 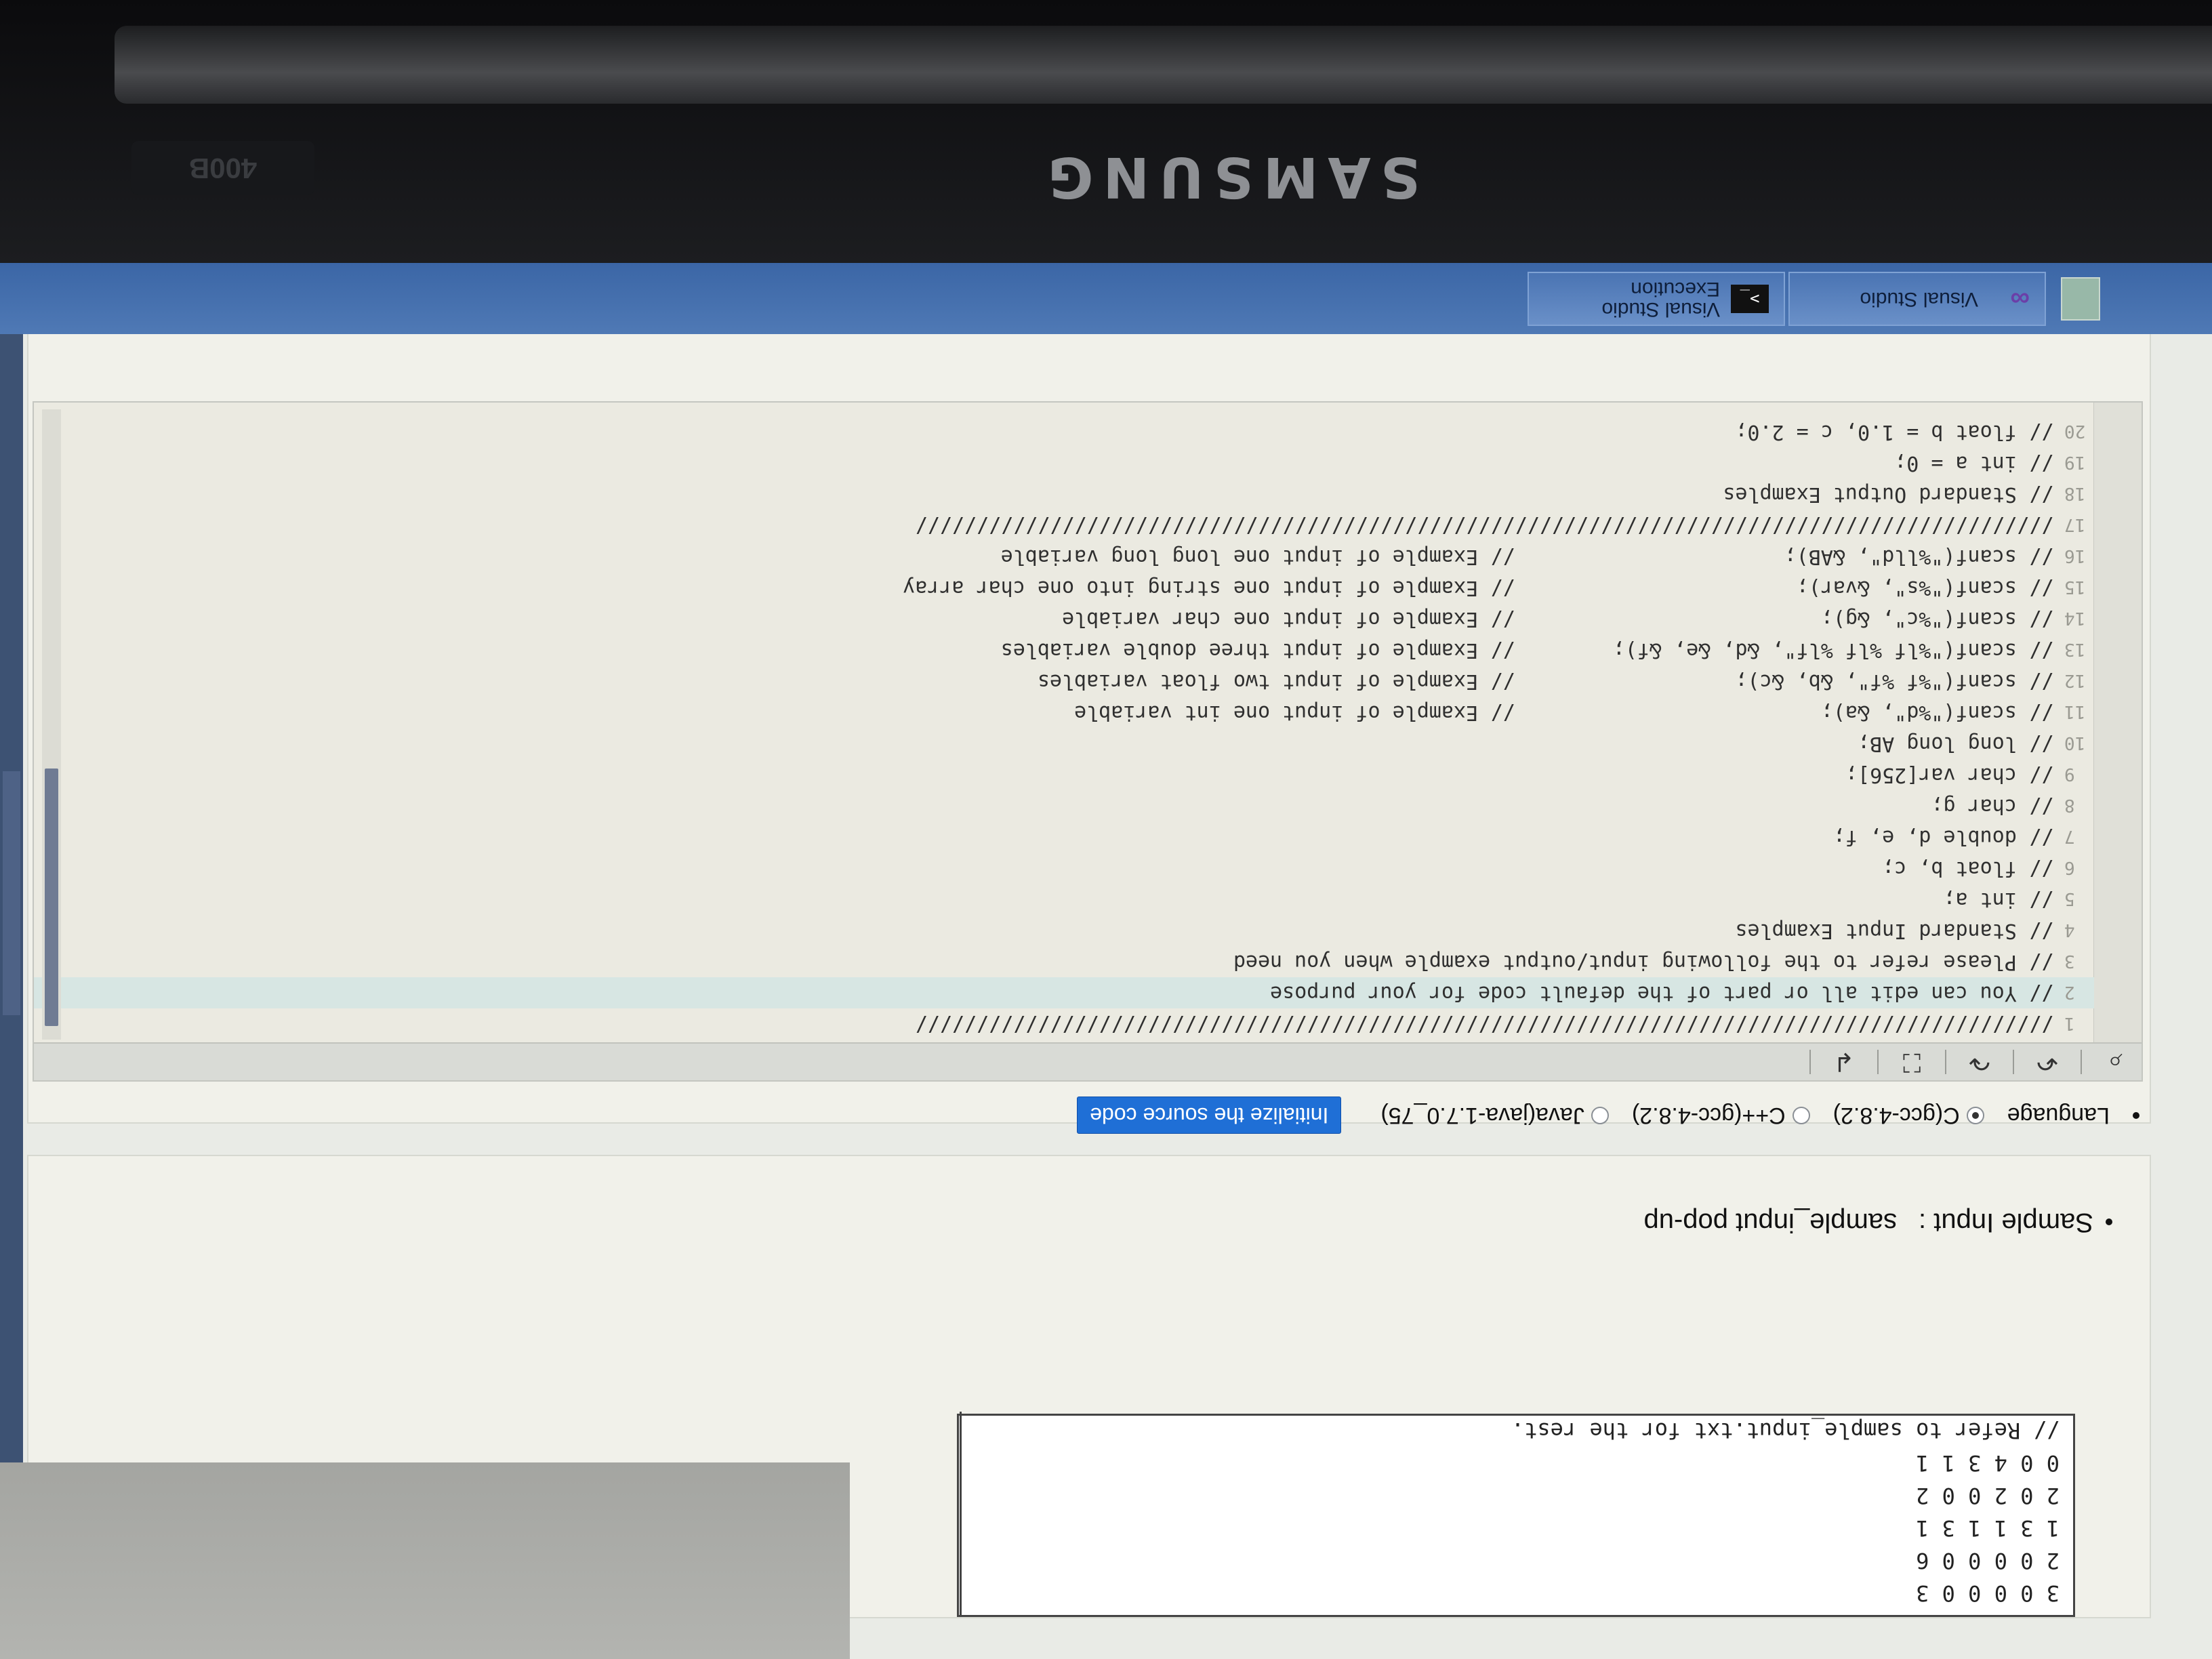 I want to click on sample-line: 2 0 0 0 0 6, so click(x=1988, y=1561).